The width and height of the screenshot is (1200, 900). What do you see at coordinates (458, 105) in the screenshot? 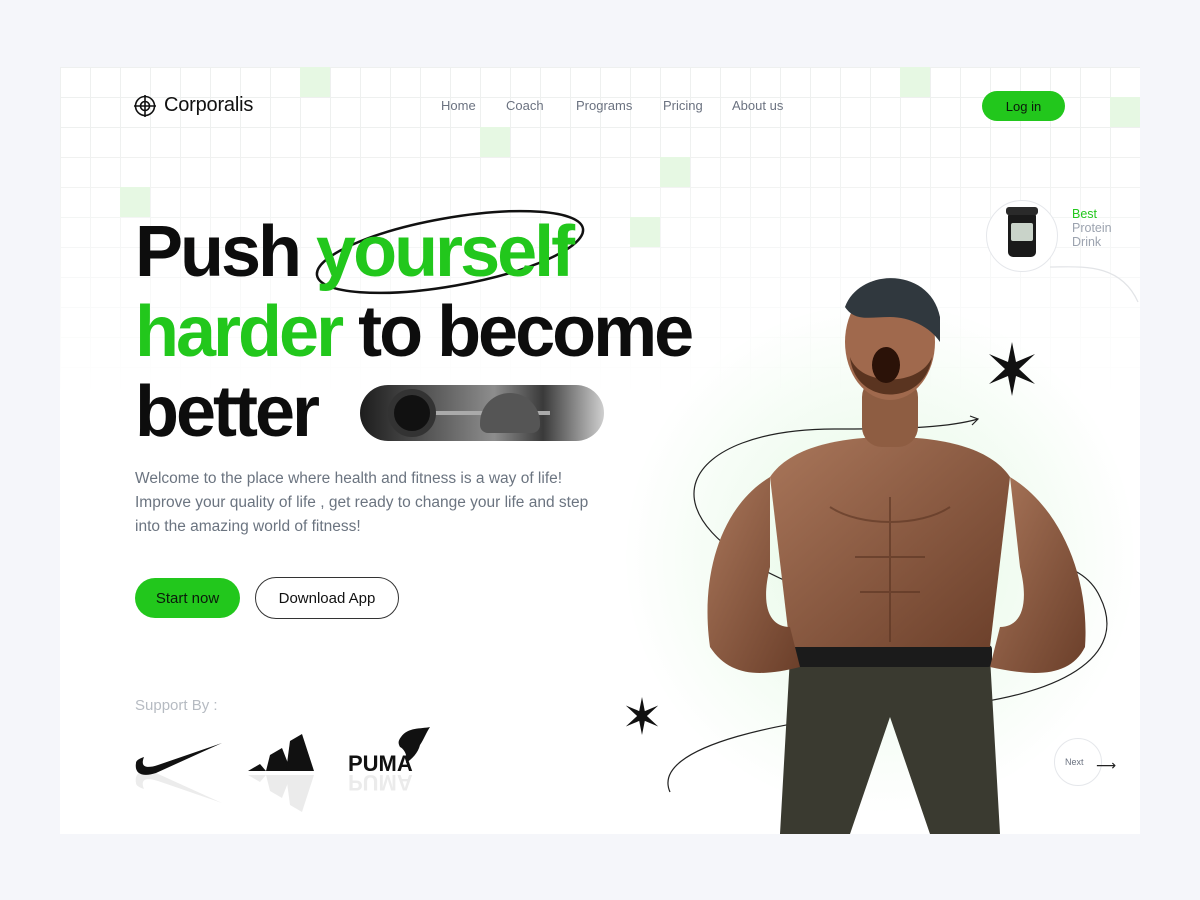
I see `nav-home: Home` at bounding box center [458, 105].